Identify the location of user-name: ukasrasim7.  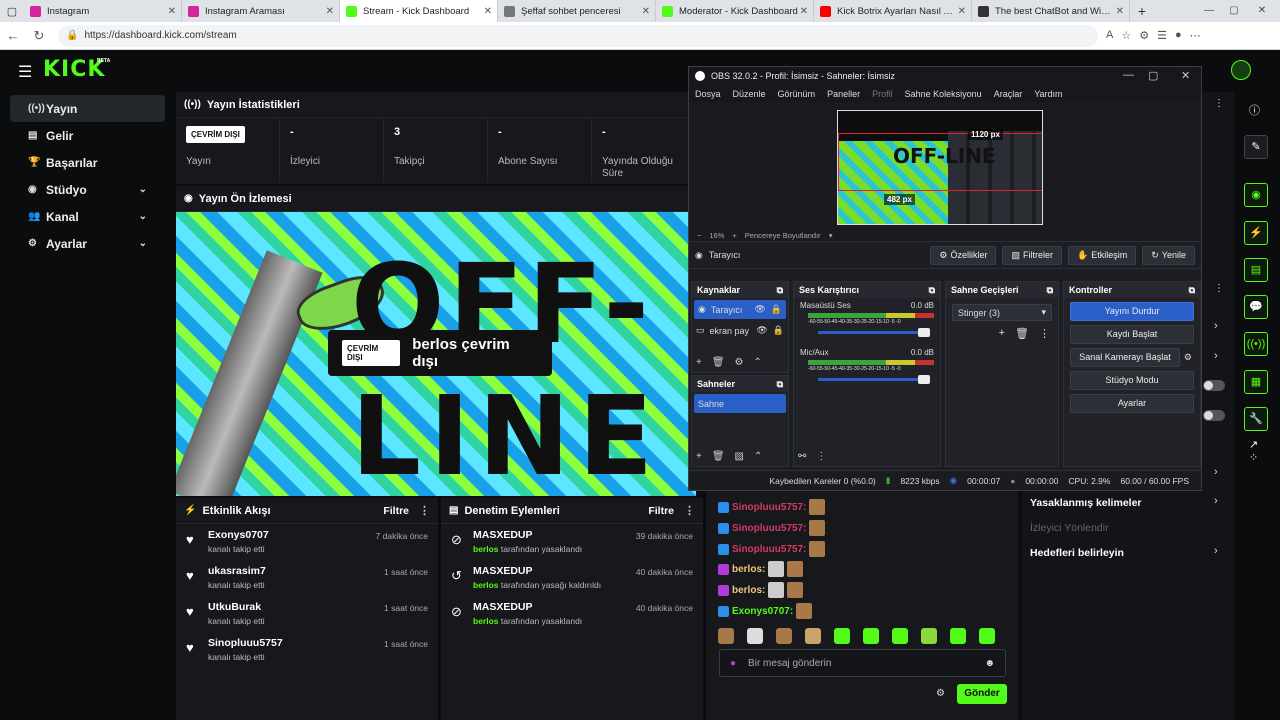
(296, 571).